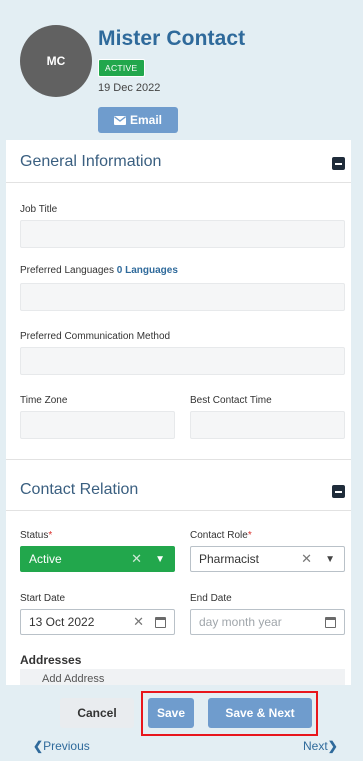  Describe the element at coordinates (45, 559) in the screenshot. I see `status-value: Active` at that location.